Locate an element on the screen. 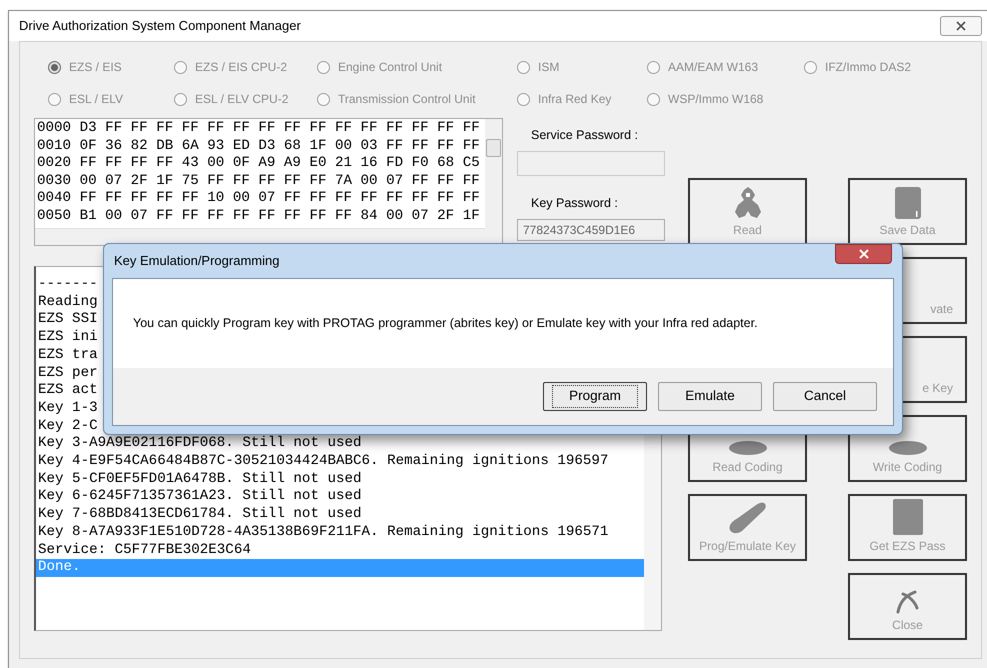 The height and width of the screenshot is (668, 987). dialog-title: Key Emulation/Programming is located at coordinates (197, 261).